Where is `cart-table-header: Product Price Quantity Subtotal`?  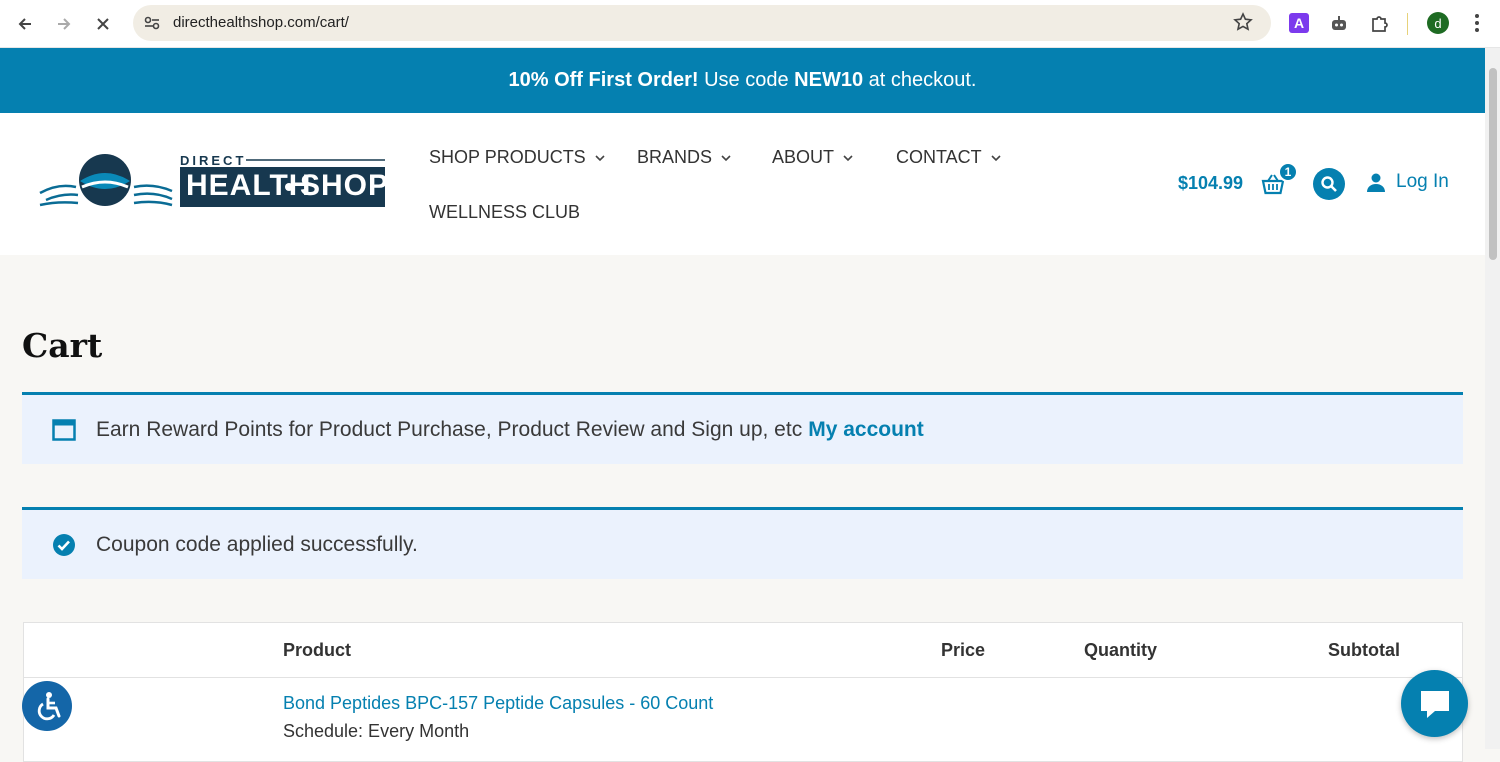
cart-table-header: Product Price Quantity Subtotal is located at coordinates (743, 650).